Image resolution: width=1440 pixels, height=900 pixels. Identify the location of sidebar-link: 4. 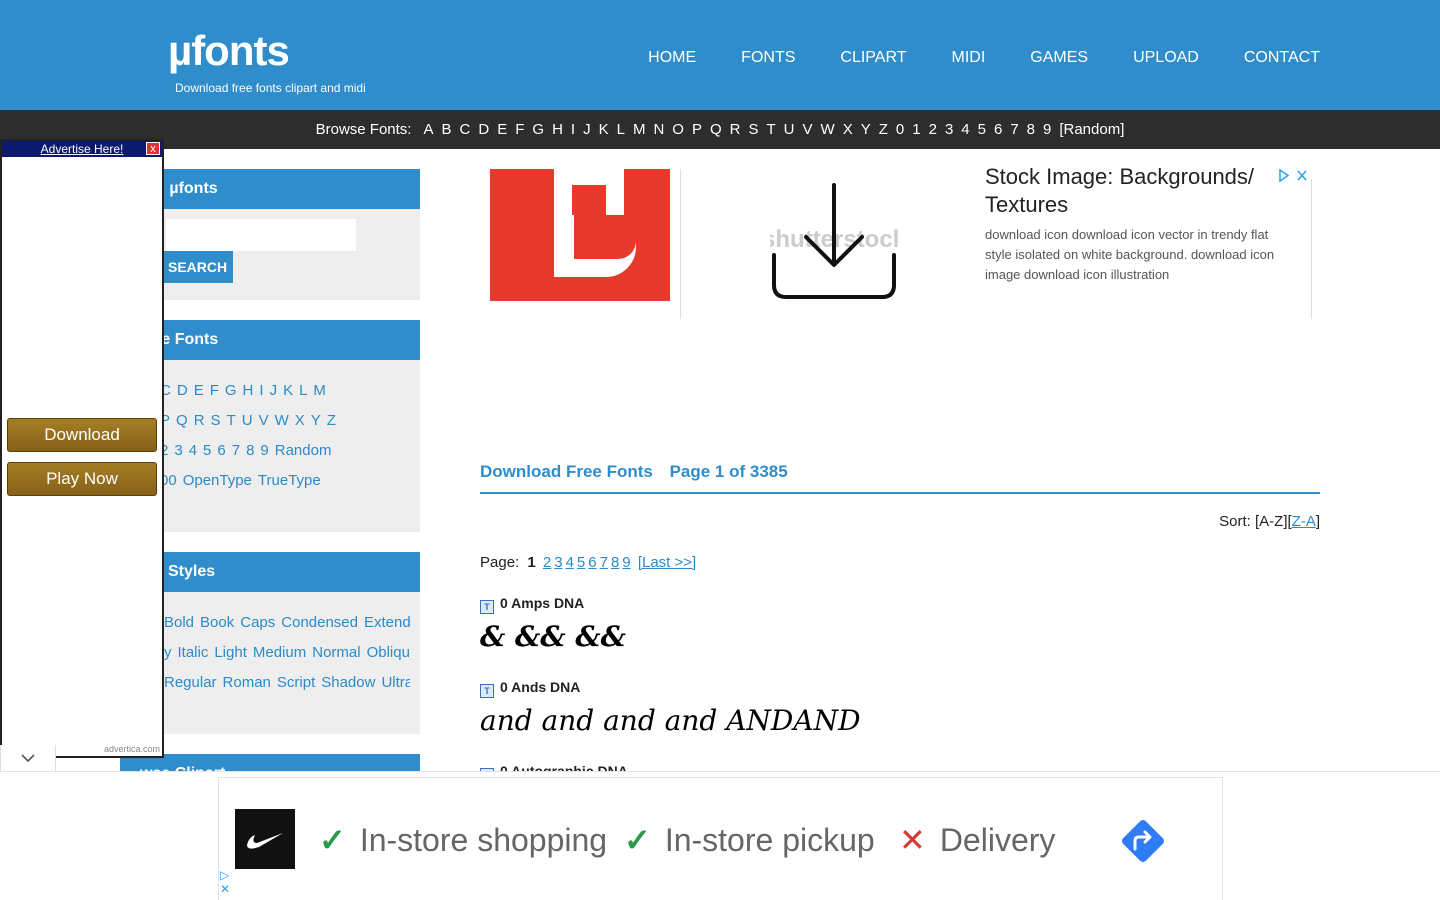
(193, 450).